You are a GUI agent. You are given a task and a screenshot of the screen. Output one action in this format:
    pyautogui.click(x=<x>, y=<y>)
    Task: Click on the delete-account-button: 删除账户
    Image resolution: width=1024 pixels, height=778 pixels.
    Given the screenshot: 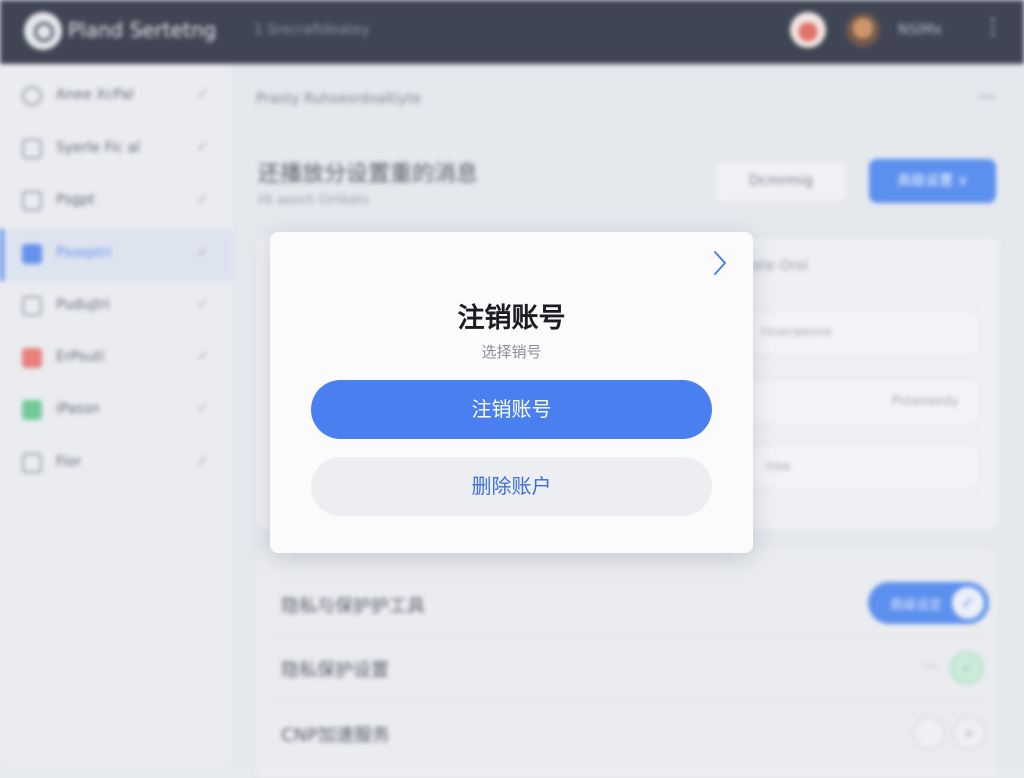 What is the action you would take?
    pyautogui.click(x=511, y=486)
    